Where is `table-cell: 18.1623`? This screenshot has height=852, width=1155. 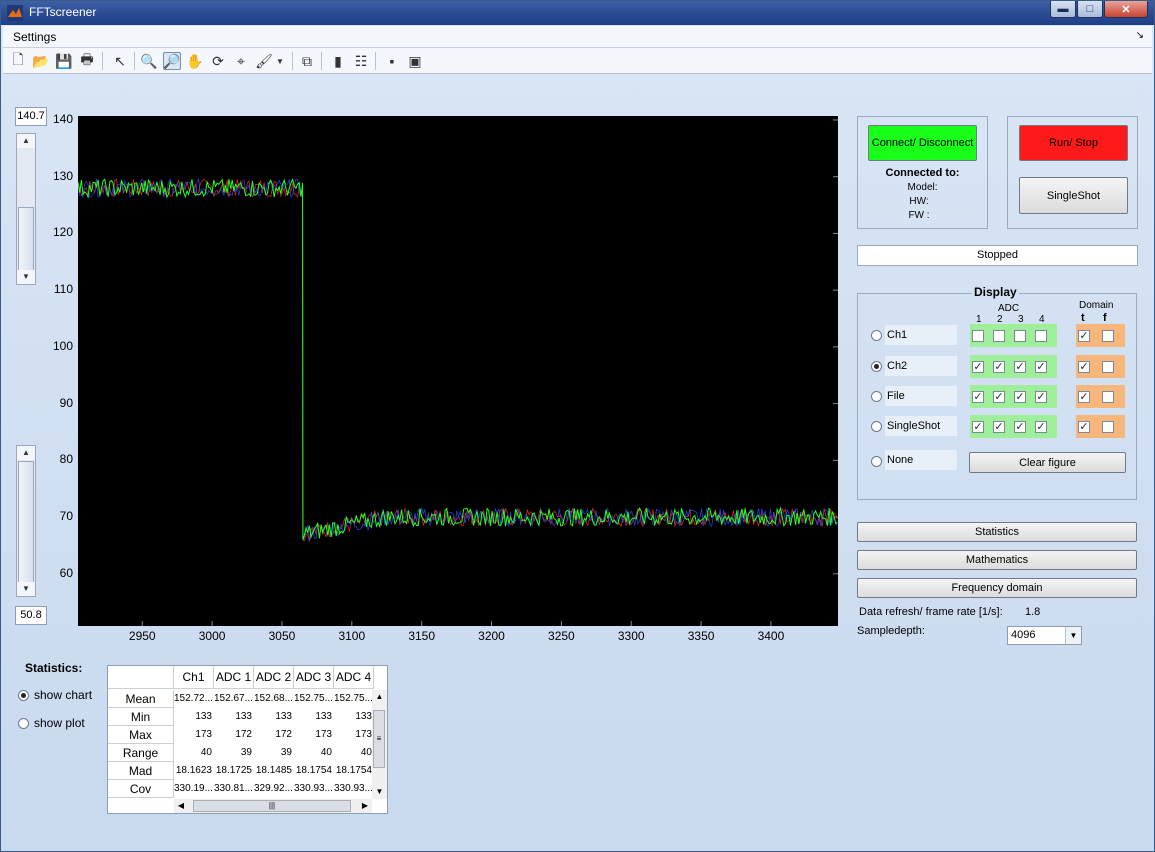 table-cell: 18.1623 is located at coordinates (194, 771).